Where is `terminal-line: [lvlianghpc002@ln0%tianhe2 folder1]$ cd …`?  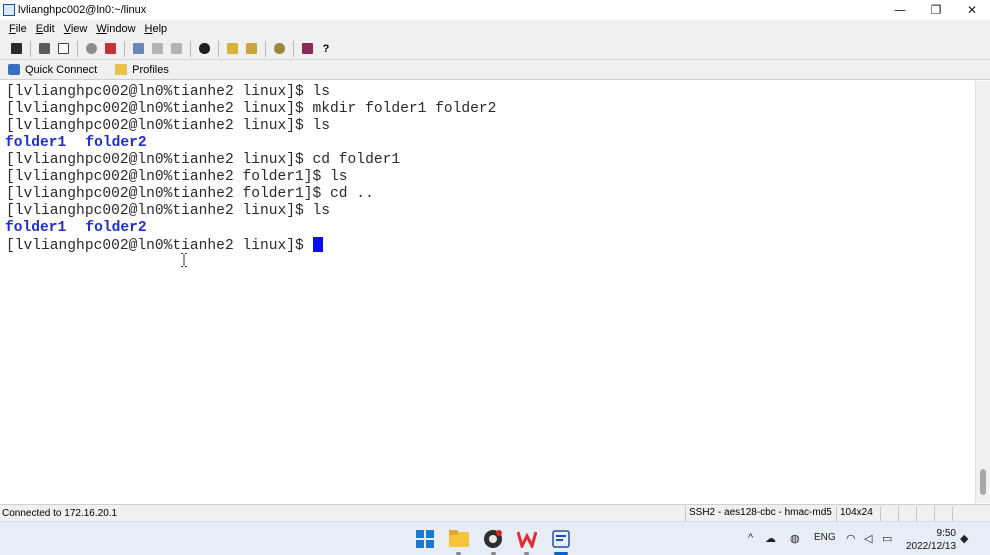
terminal-line: [lvlianghpc002@ln0%tianhe2 folder1]$ cd … is located at coordinates (190, 194).